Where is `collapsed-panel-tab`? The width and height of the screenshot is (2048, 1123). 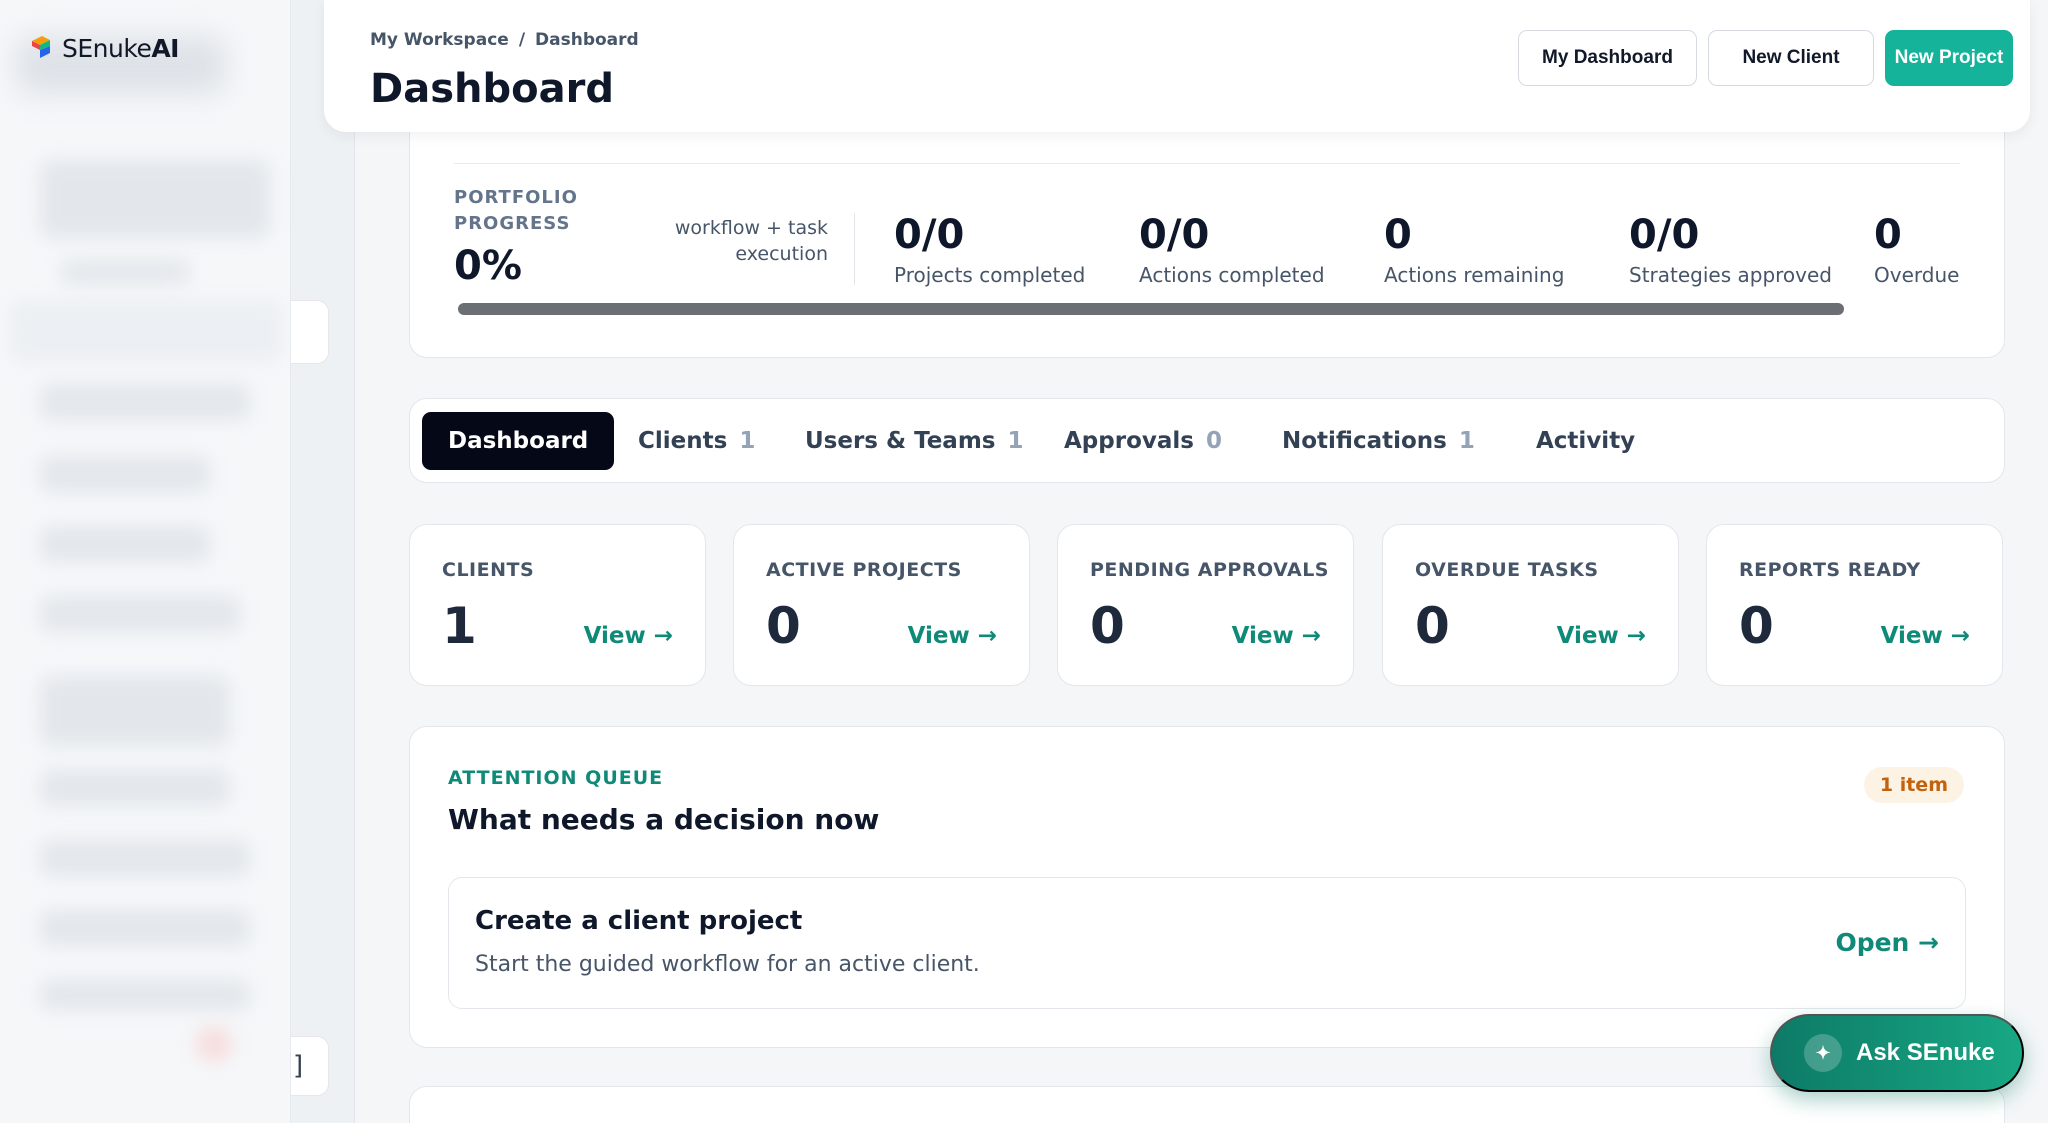
collapsed-panel-tab is located at coordinates (310, 332).